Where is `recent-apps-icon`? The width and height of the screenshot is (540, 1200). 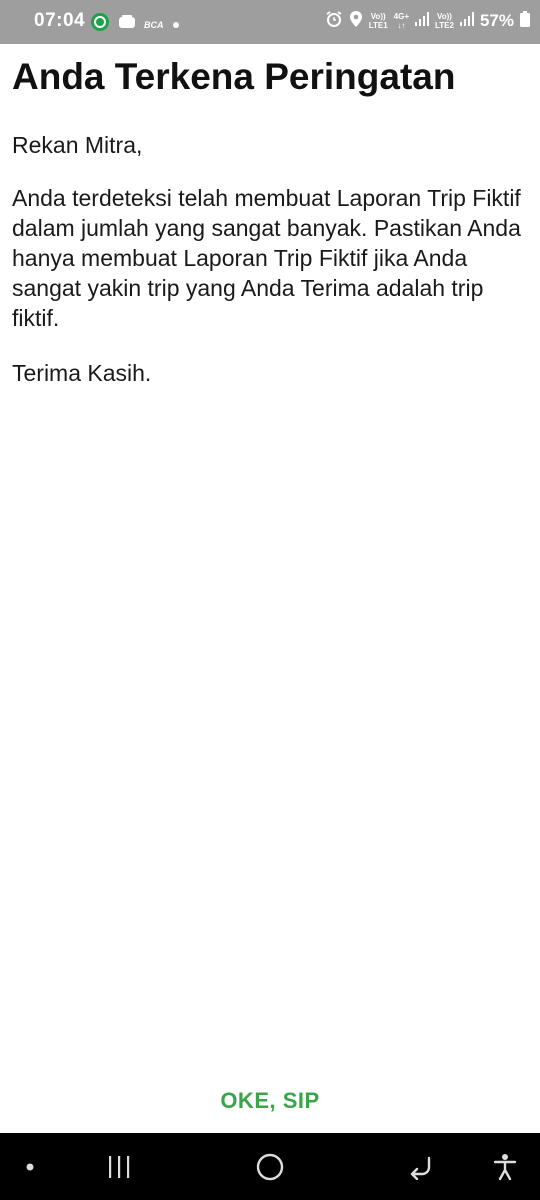 recent-apps-icon is located at coordinates (119, 1166).